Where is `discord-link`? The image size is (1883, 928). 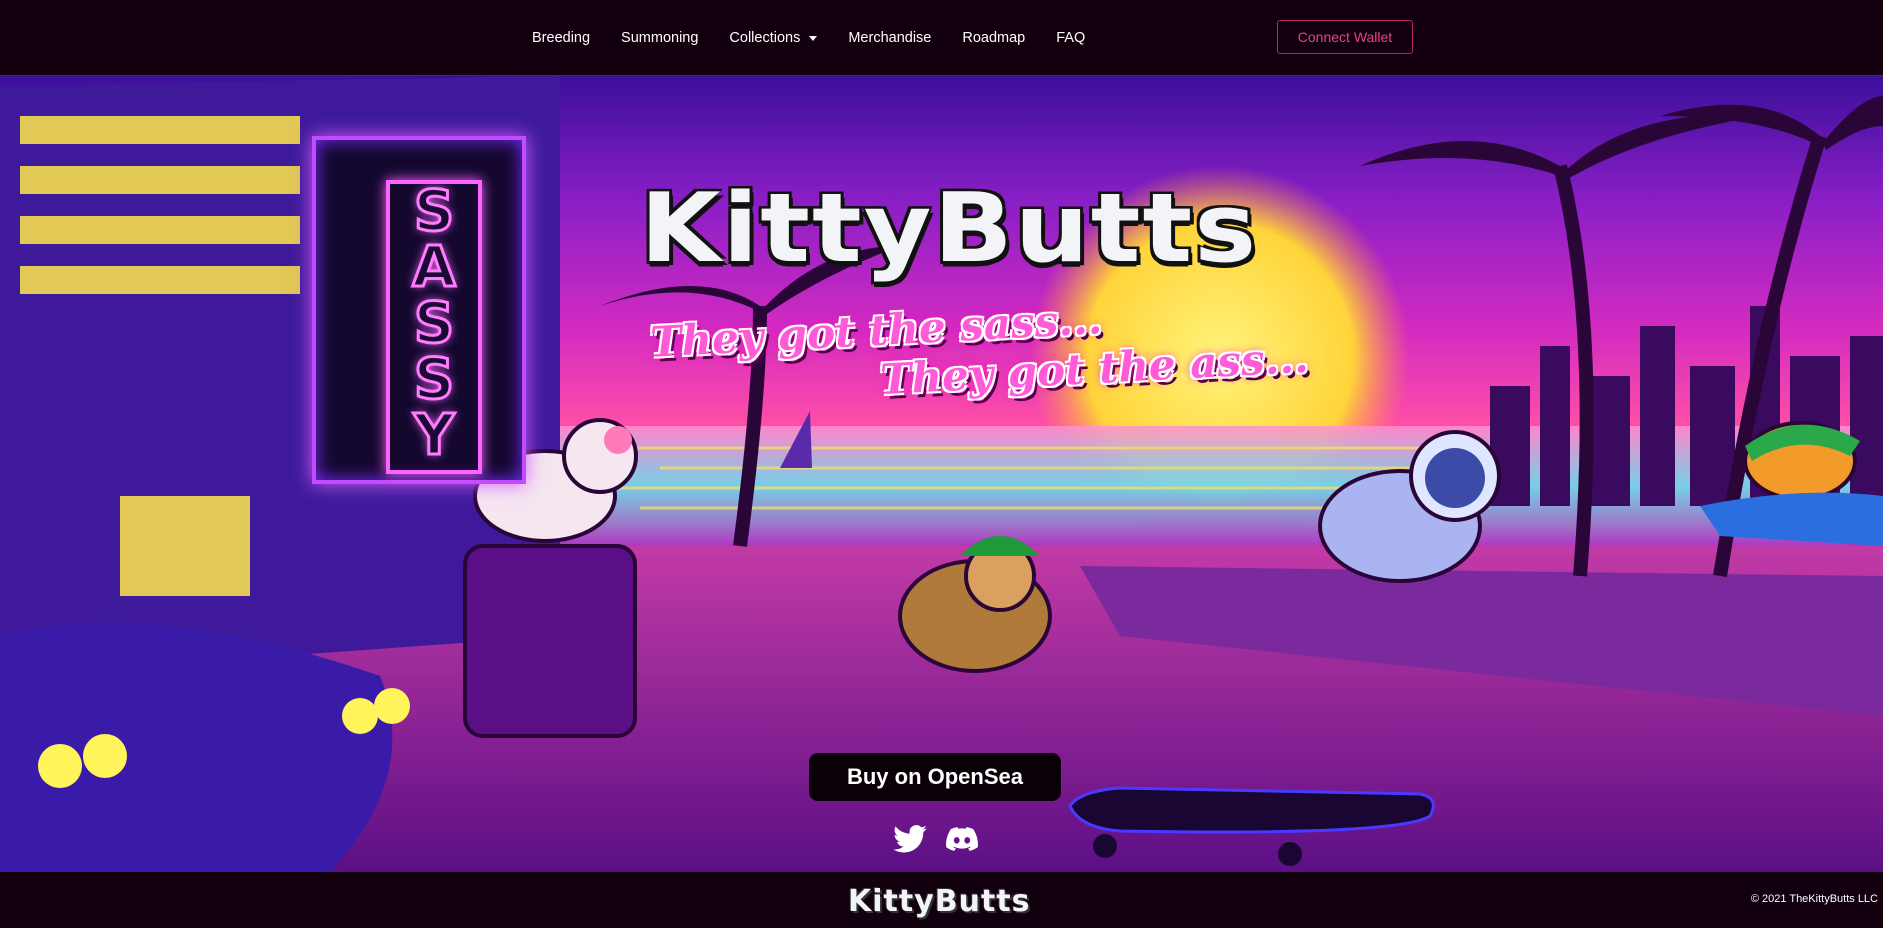 discord-link is located at coordinates (962, 839).